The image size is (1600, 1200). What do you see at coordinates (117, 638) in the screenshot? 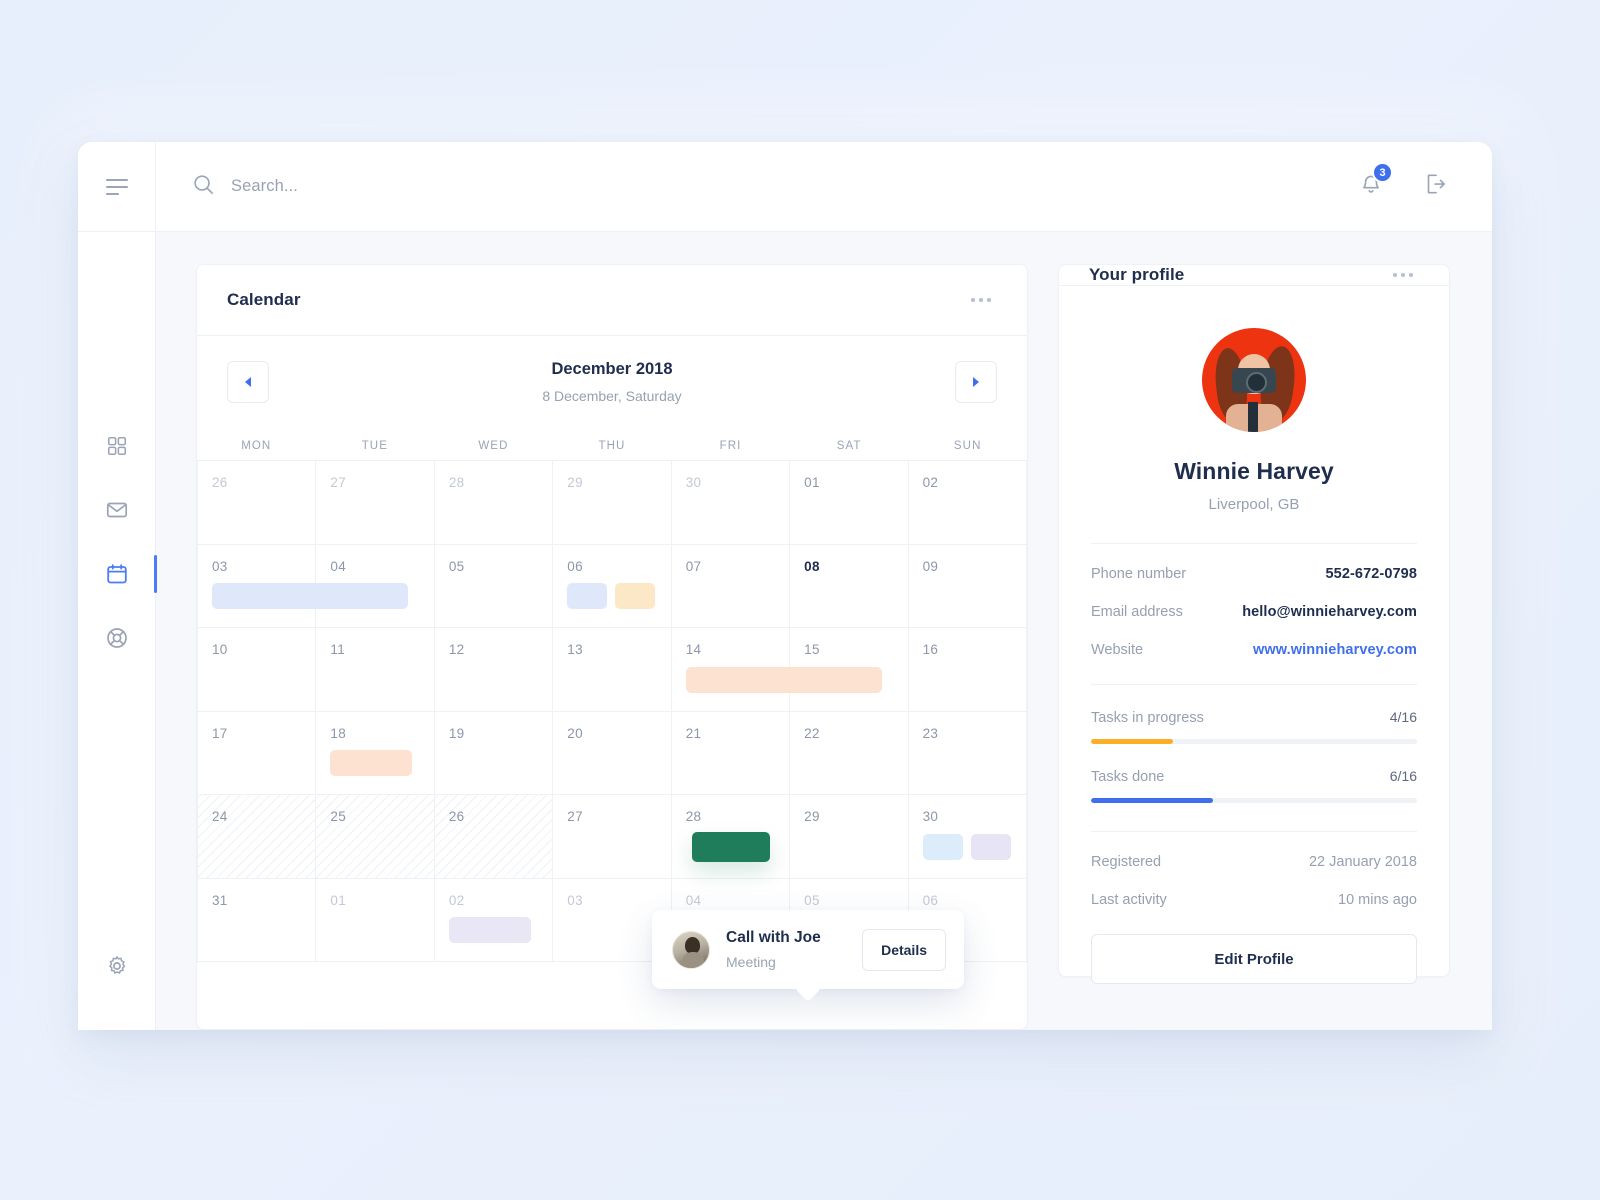
I see `sidebar-item-support` at bounding box center [117, 638].